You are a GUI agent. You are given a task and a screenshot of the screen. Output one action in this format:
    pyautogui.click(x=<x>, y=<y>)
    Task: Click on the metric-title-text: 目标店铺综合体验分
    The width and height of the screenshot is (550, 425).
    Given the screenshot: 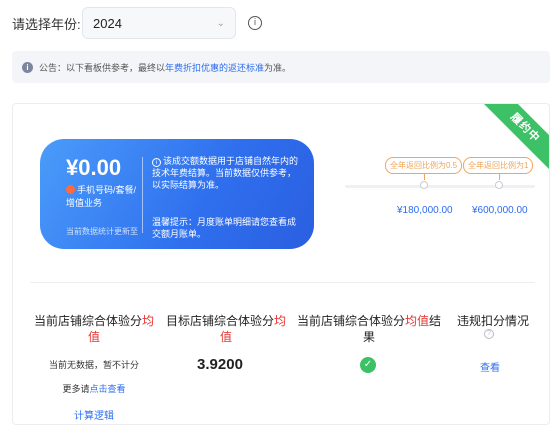 What is the action you would take?
    pyautogui.click(x=219, y=321)
    